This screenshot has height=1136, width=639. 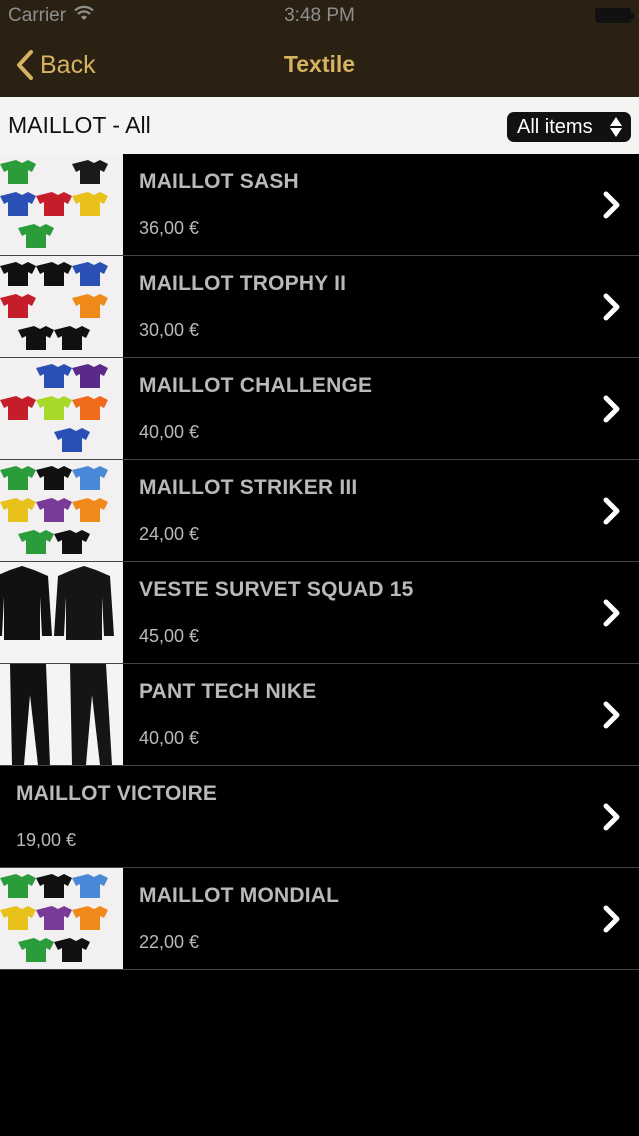 I want to click on list-item: MAILLOT SASH 36,00 €, so click(x=319, y=205).